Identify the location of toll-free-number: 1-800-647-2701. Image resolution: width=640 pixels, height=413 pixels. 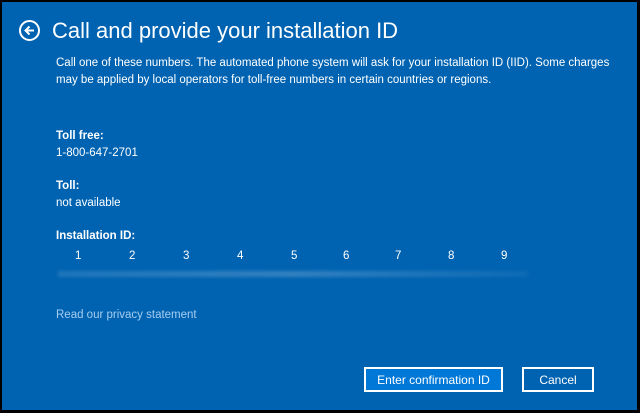
(97, 153).